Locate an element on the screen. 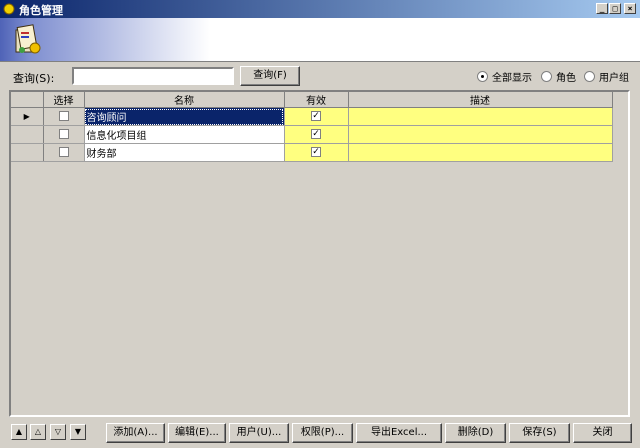  radio-role is located at coordinates (546, 76).